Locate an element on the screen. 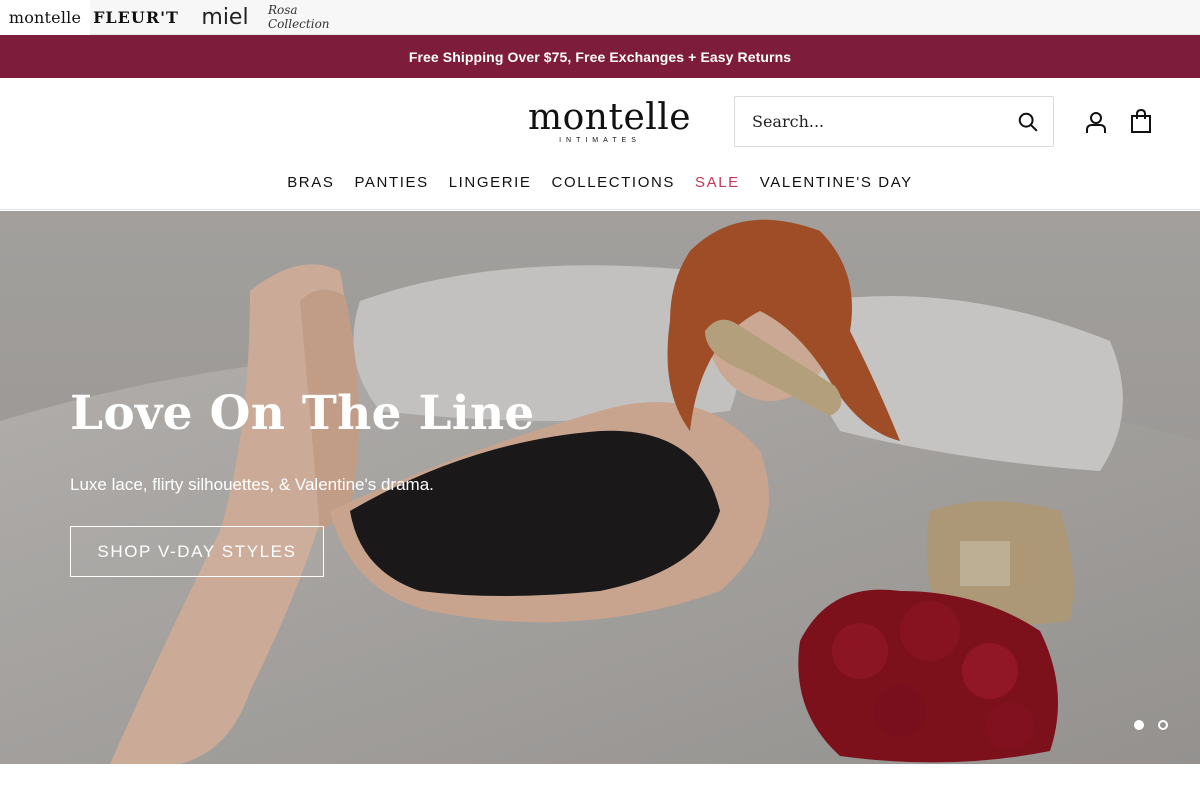 This screenshot has height=800, width=1200. brand-tab-miel: miel is located at coordinates (225, 17).